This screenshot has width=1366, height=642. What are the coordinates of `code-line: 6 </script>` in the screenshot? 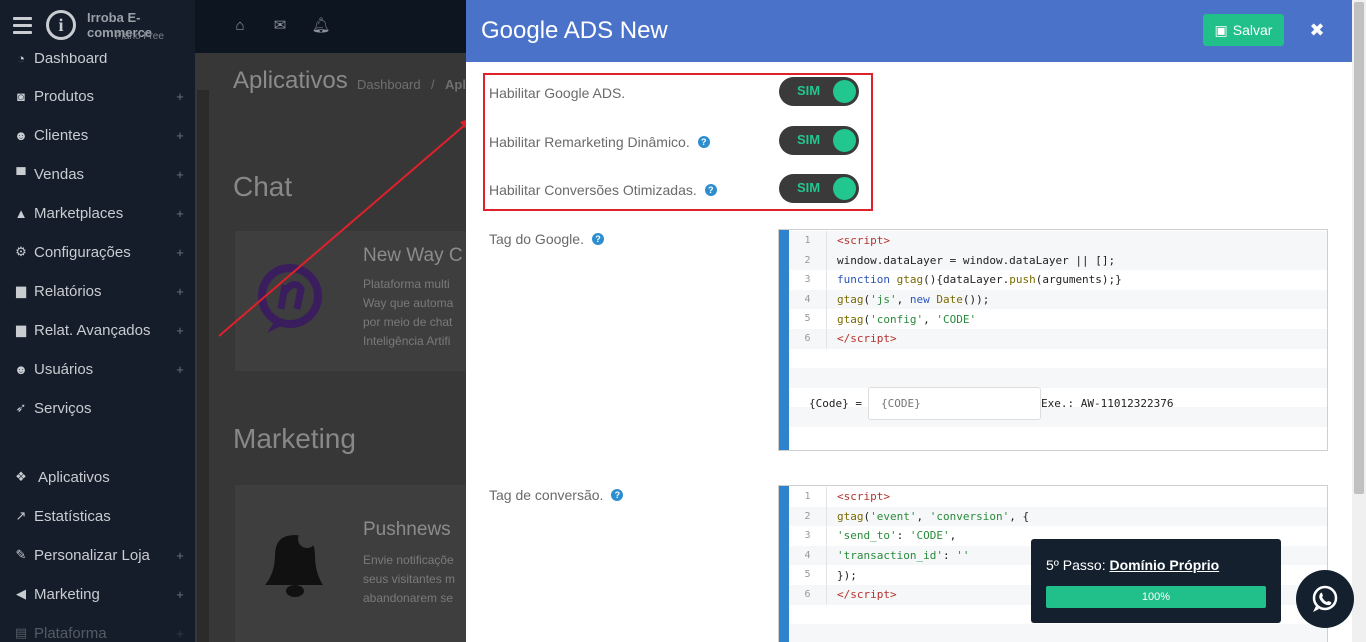 It's located at (1058, 339).